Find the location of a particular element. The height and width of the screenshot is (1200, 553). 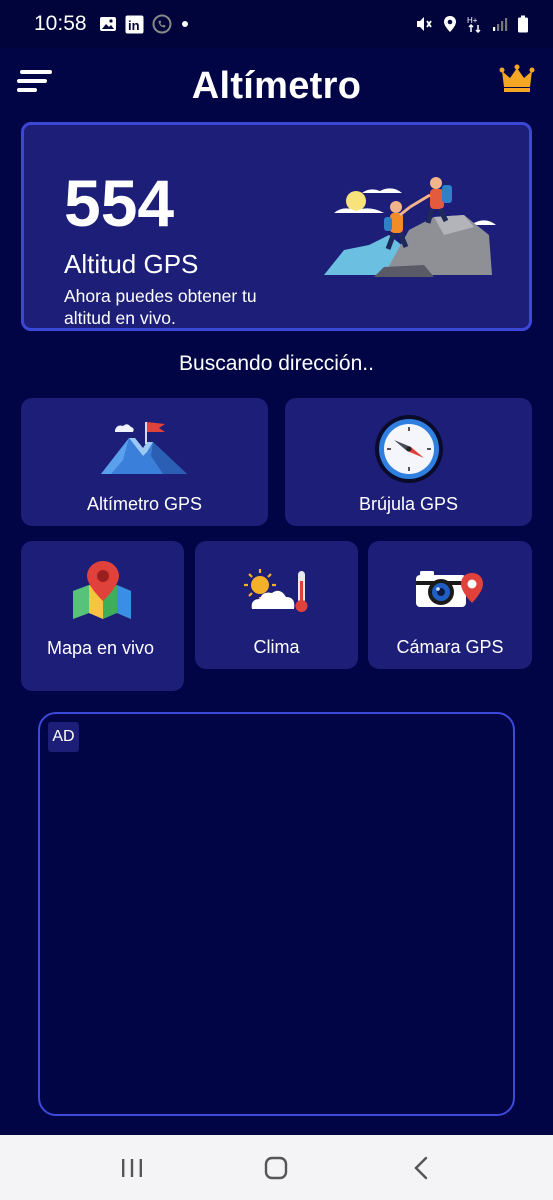

system-nav-bar is located at coordinates (276, 1167).